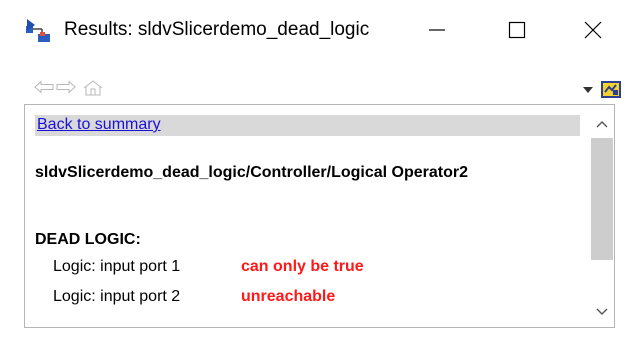 The height and width of the screenshot is (349, 638). Describe the element at coordinates (288, 296) in the screenshot. I see `logic-status: unreachable` at that location.